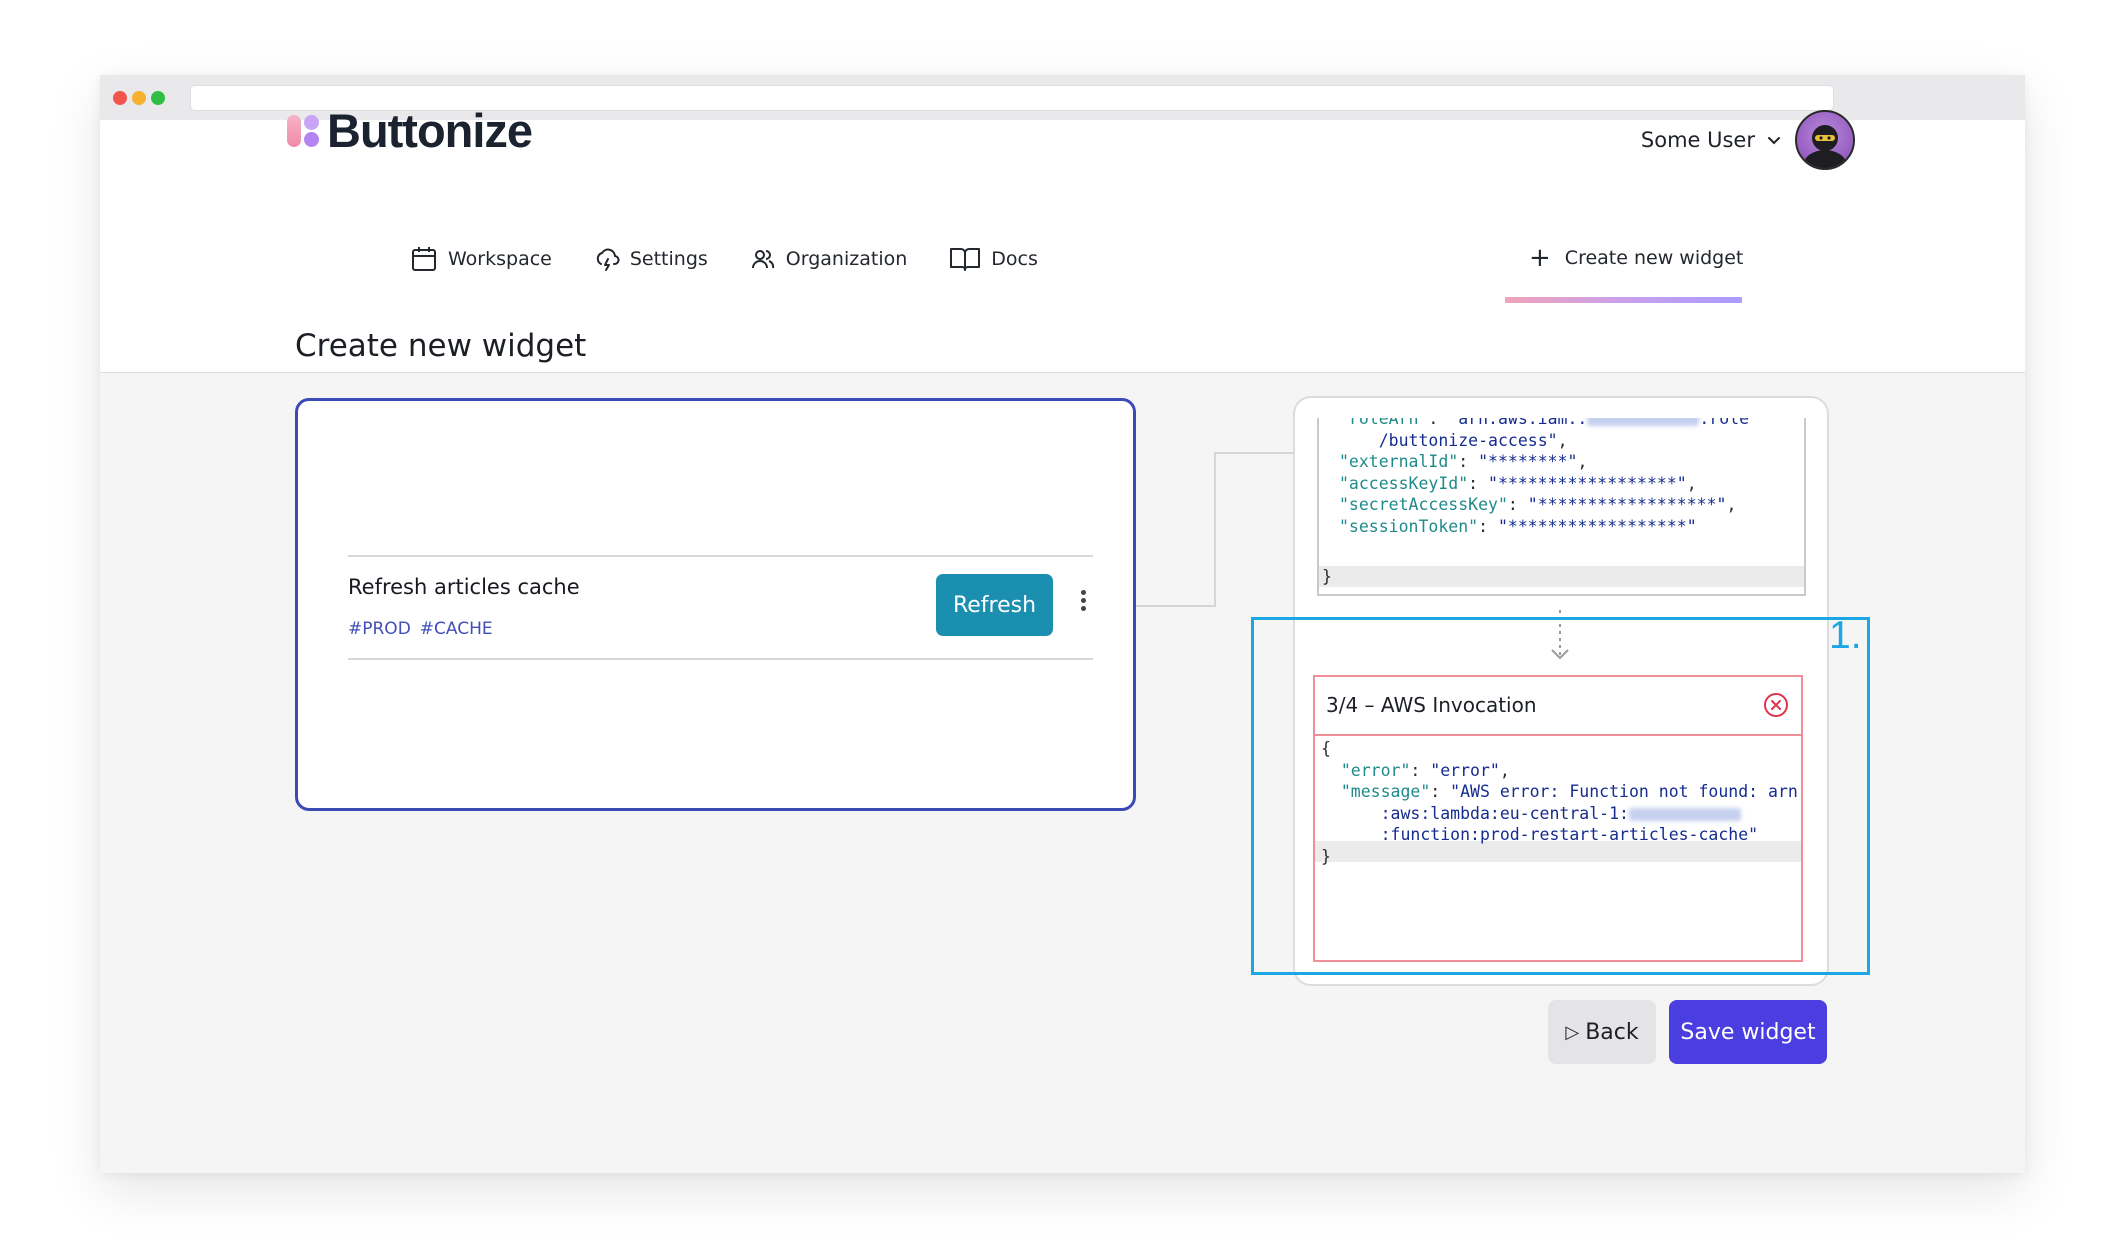 Image resolution: width=2120 pixels, height=1246 pixels. I want to click on active-tab-indicator, so click(1623, 300).